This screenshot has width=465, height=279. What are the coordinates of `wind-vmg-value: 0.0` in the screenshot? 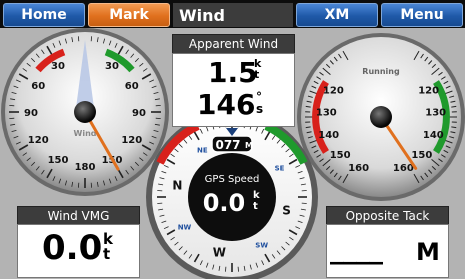 It's located at (72, 248).